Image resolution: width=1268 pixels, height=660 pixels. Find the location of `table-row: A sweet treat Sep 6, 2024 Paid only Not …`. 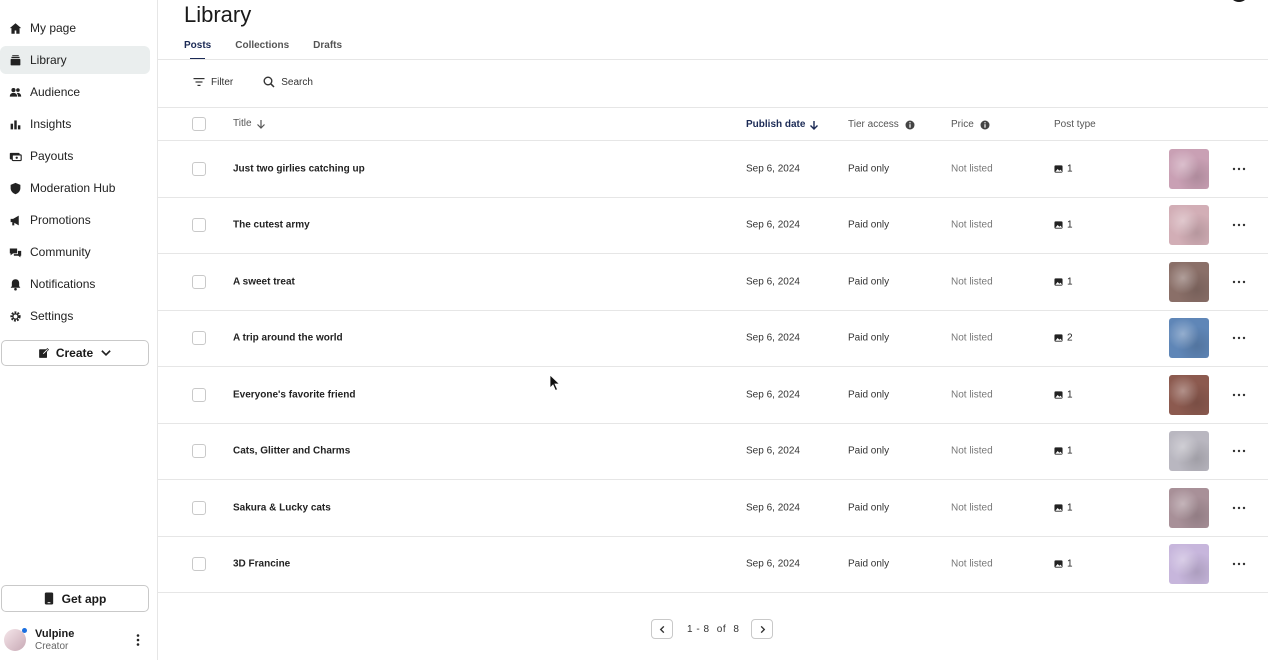

table-row: A sweet treat Sep 6, 2024 Paid only Not … is located at coordinates (713, 282).